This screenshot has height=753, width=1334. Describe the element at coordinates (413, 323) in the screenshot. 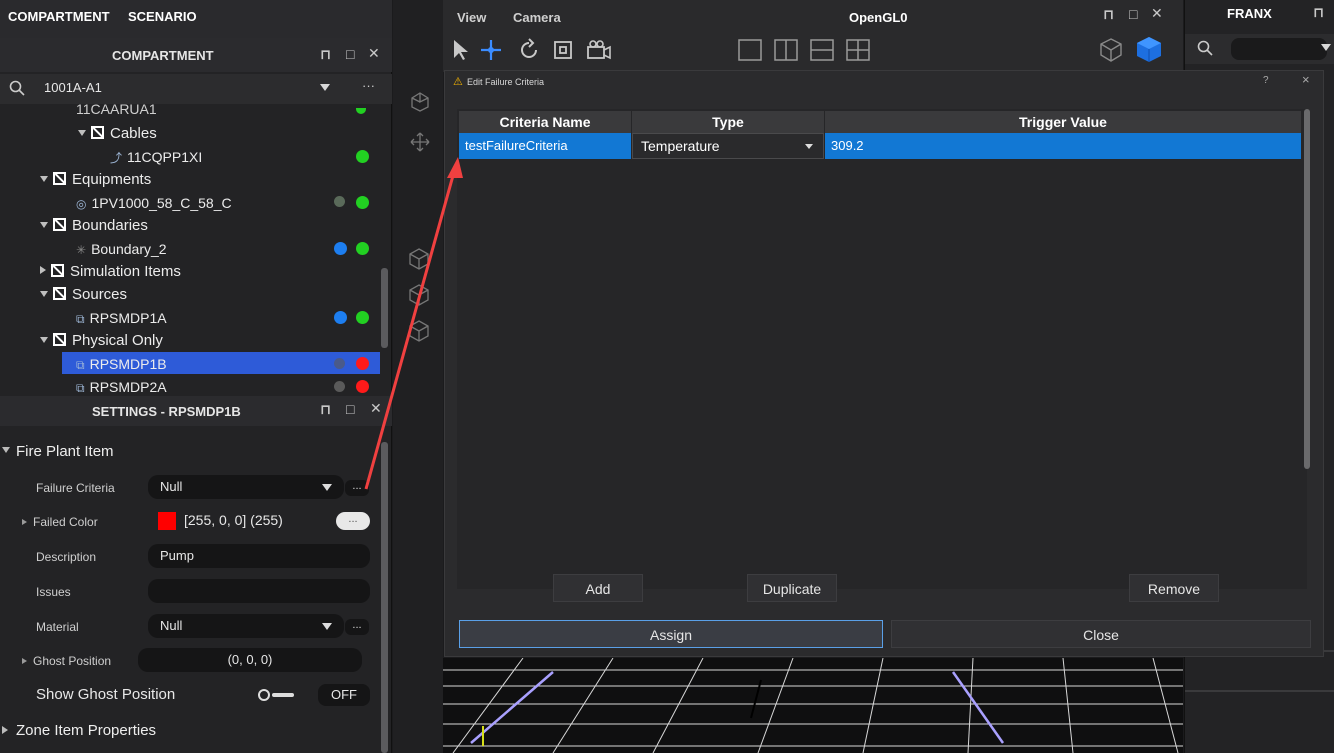

I see `annotation-arrow` at that location.